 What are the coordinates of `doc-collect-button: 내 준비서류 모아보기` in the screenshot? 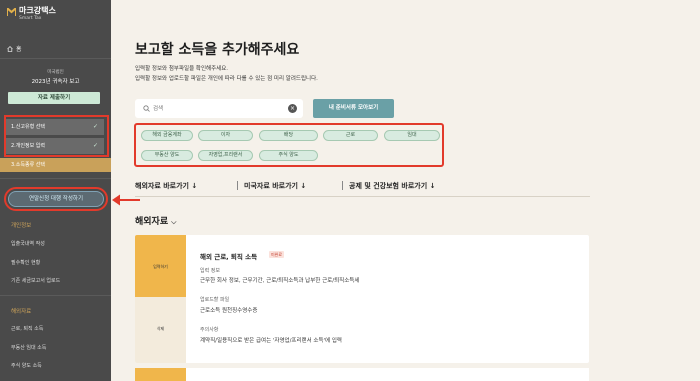 It's located at (353, 108).